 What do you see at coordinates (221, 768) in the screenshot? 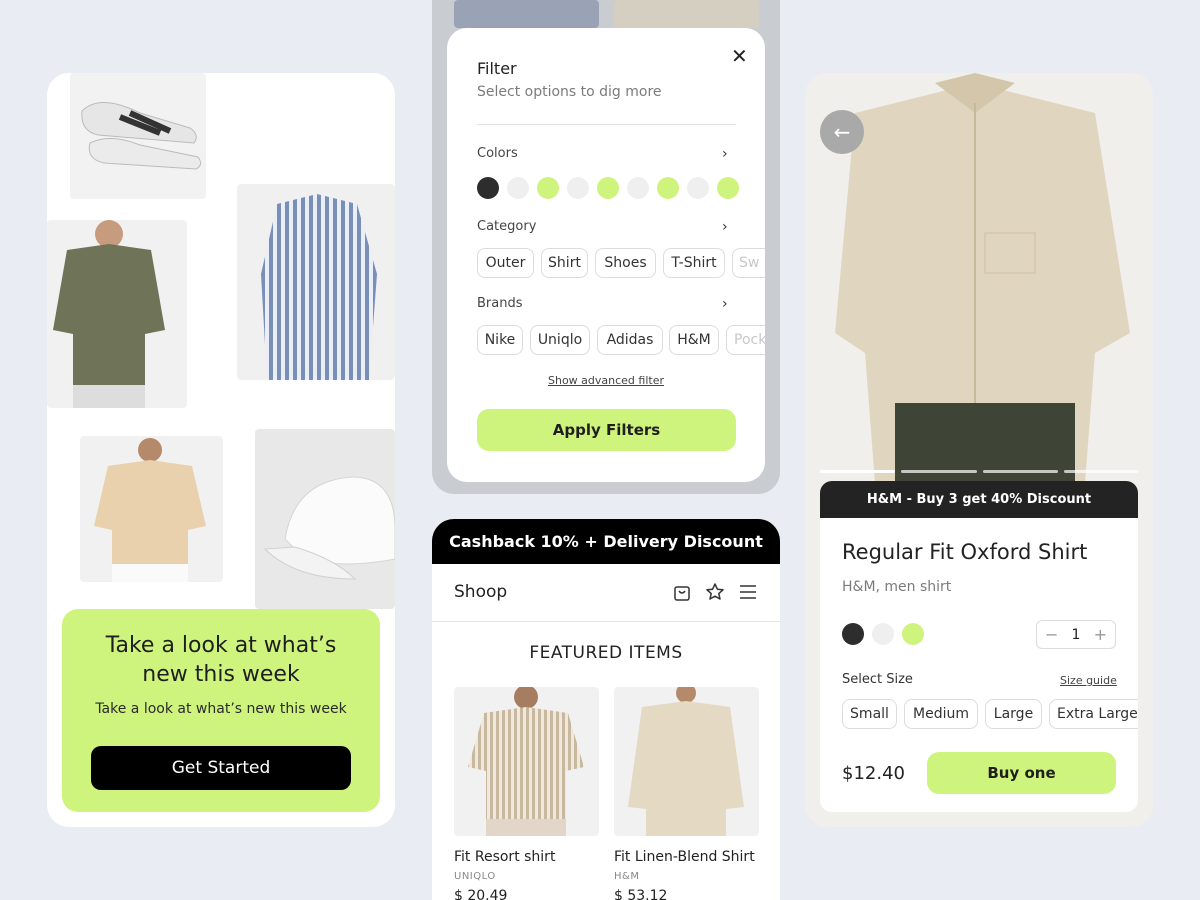
I see `get-started-button: Get Started` at bounding box center [221, 768].